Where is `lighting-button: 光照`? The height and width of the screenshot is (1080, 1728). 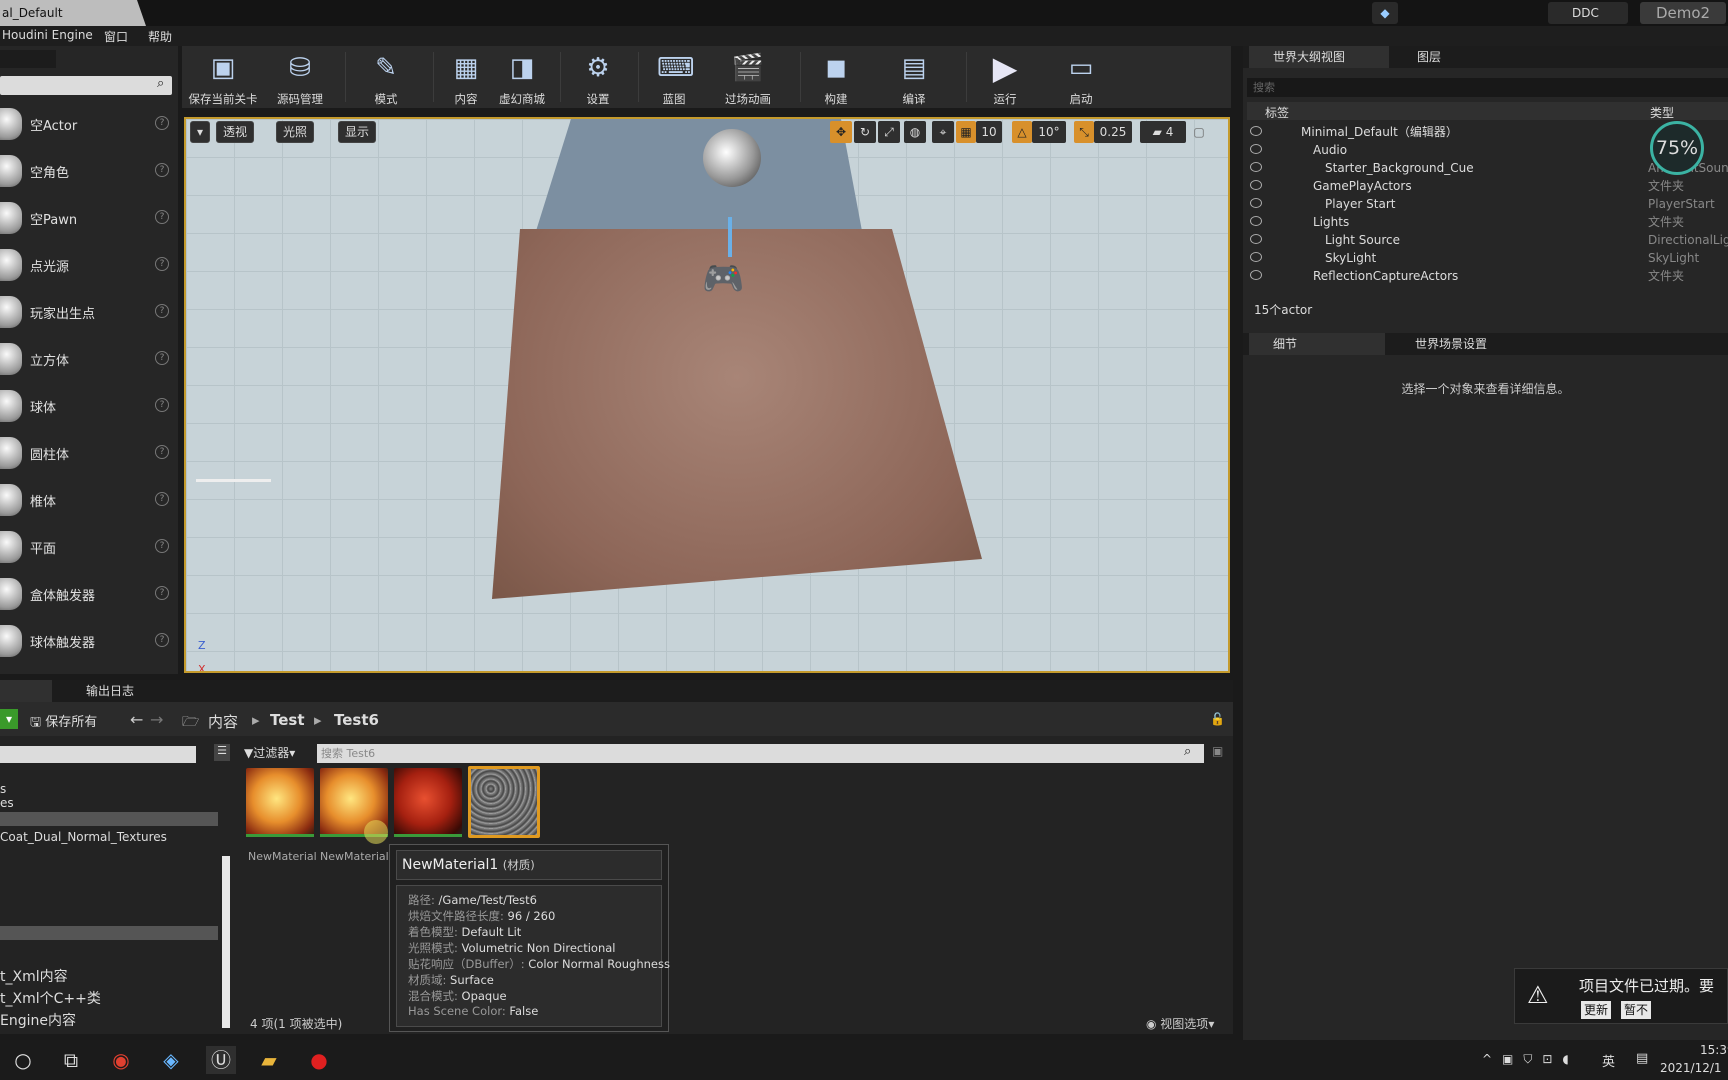
lighting-button: 光照 is located at coordinates (295, 132).